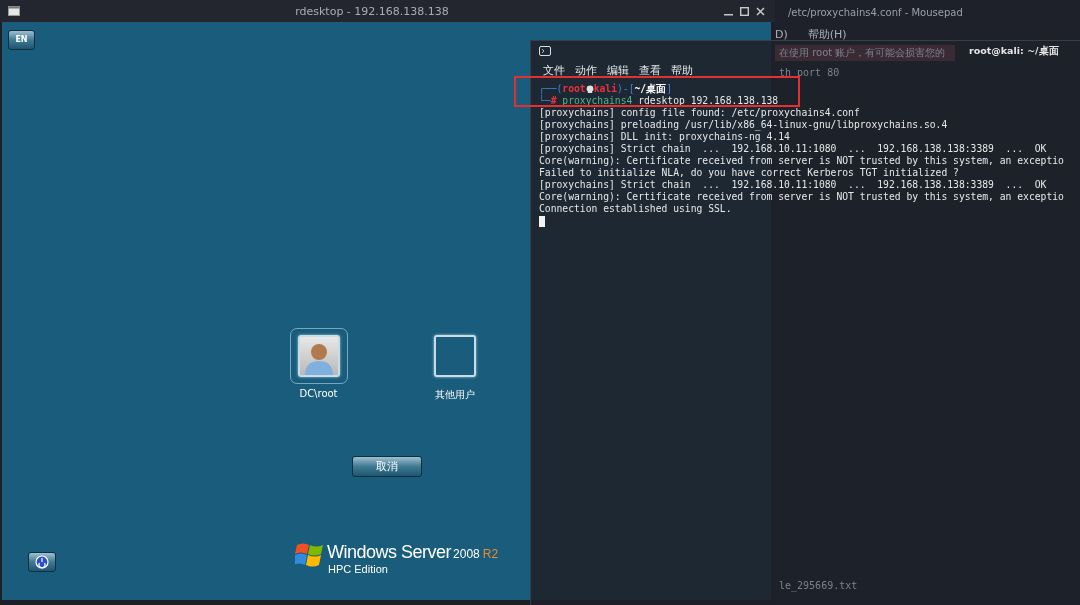 The height and width of the screenshot is (605, 1080). Describe the element at coordinates (386, 466) in the screenshot. I see `cancel-button: 取消` at that location.